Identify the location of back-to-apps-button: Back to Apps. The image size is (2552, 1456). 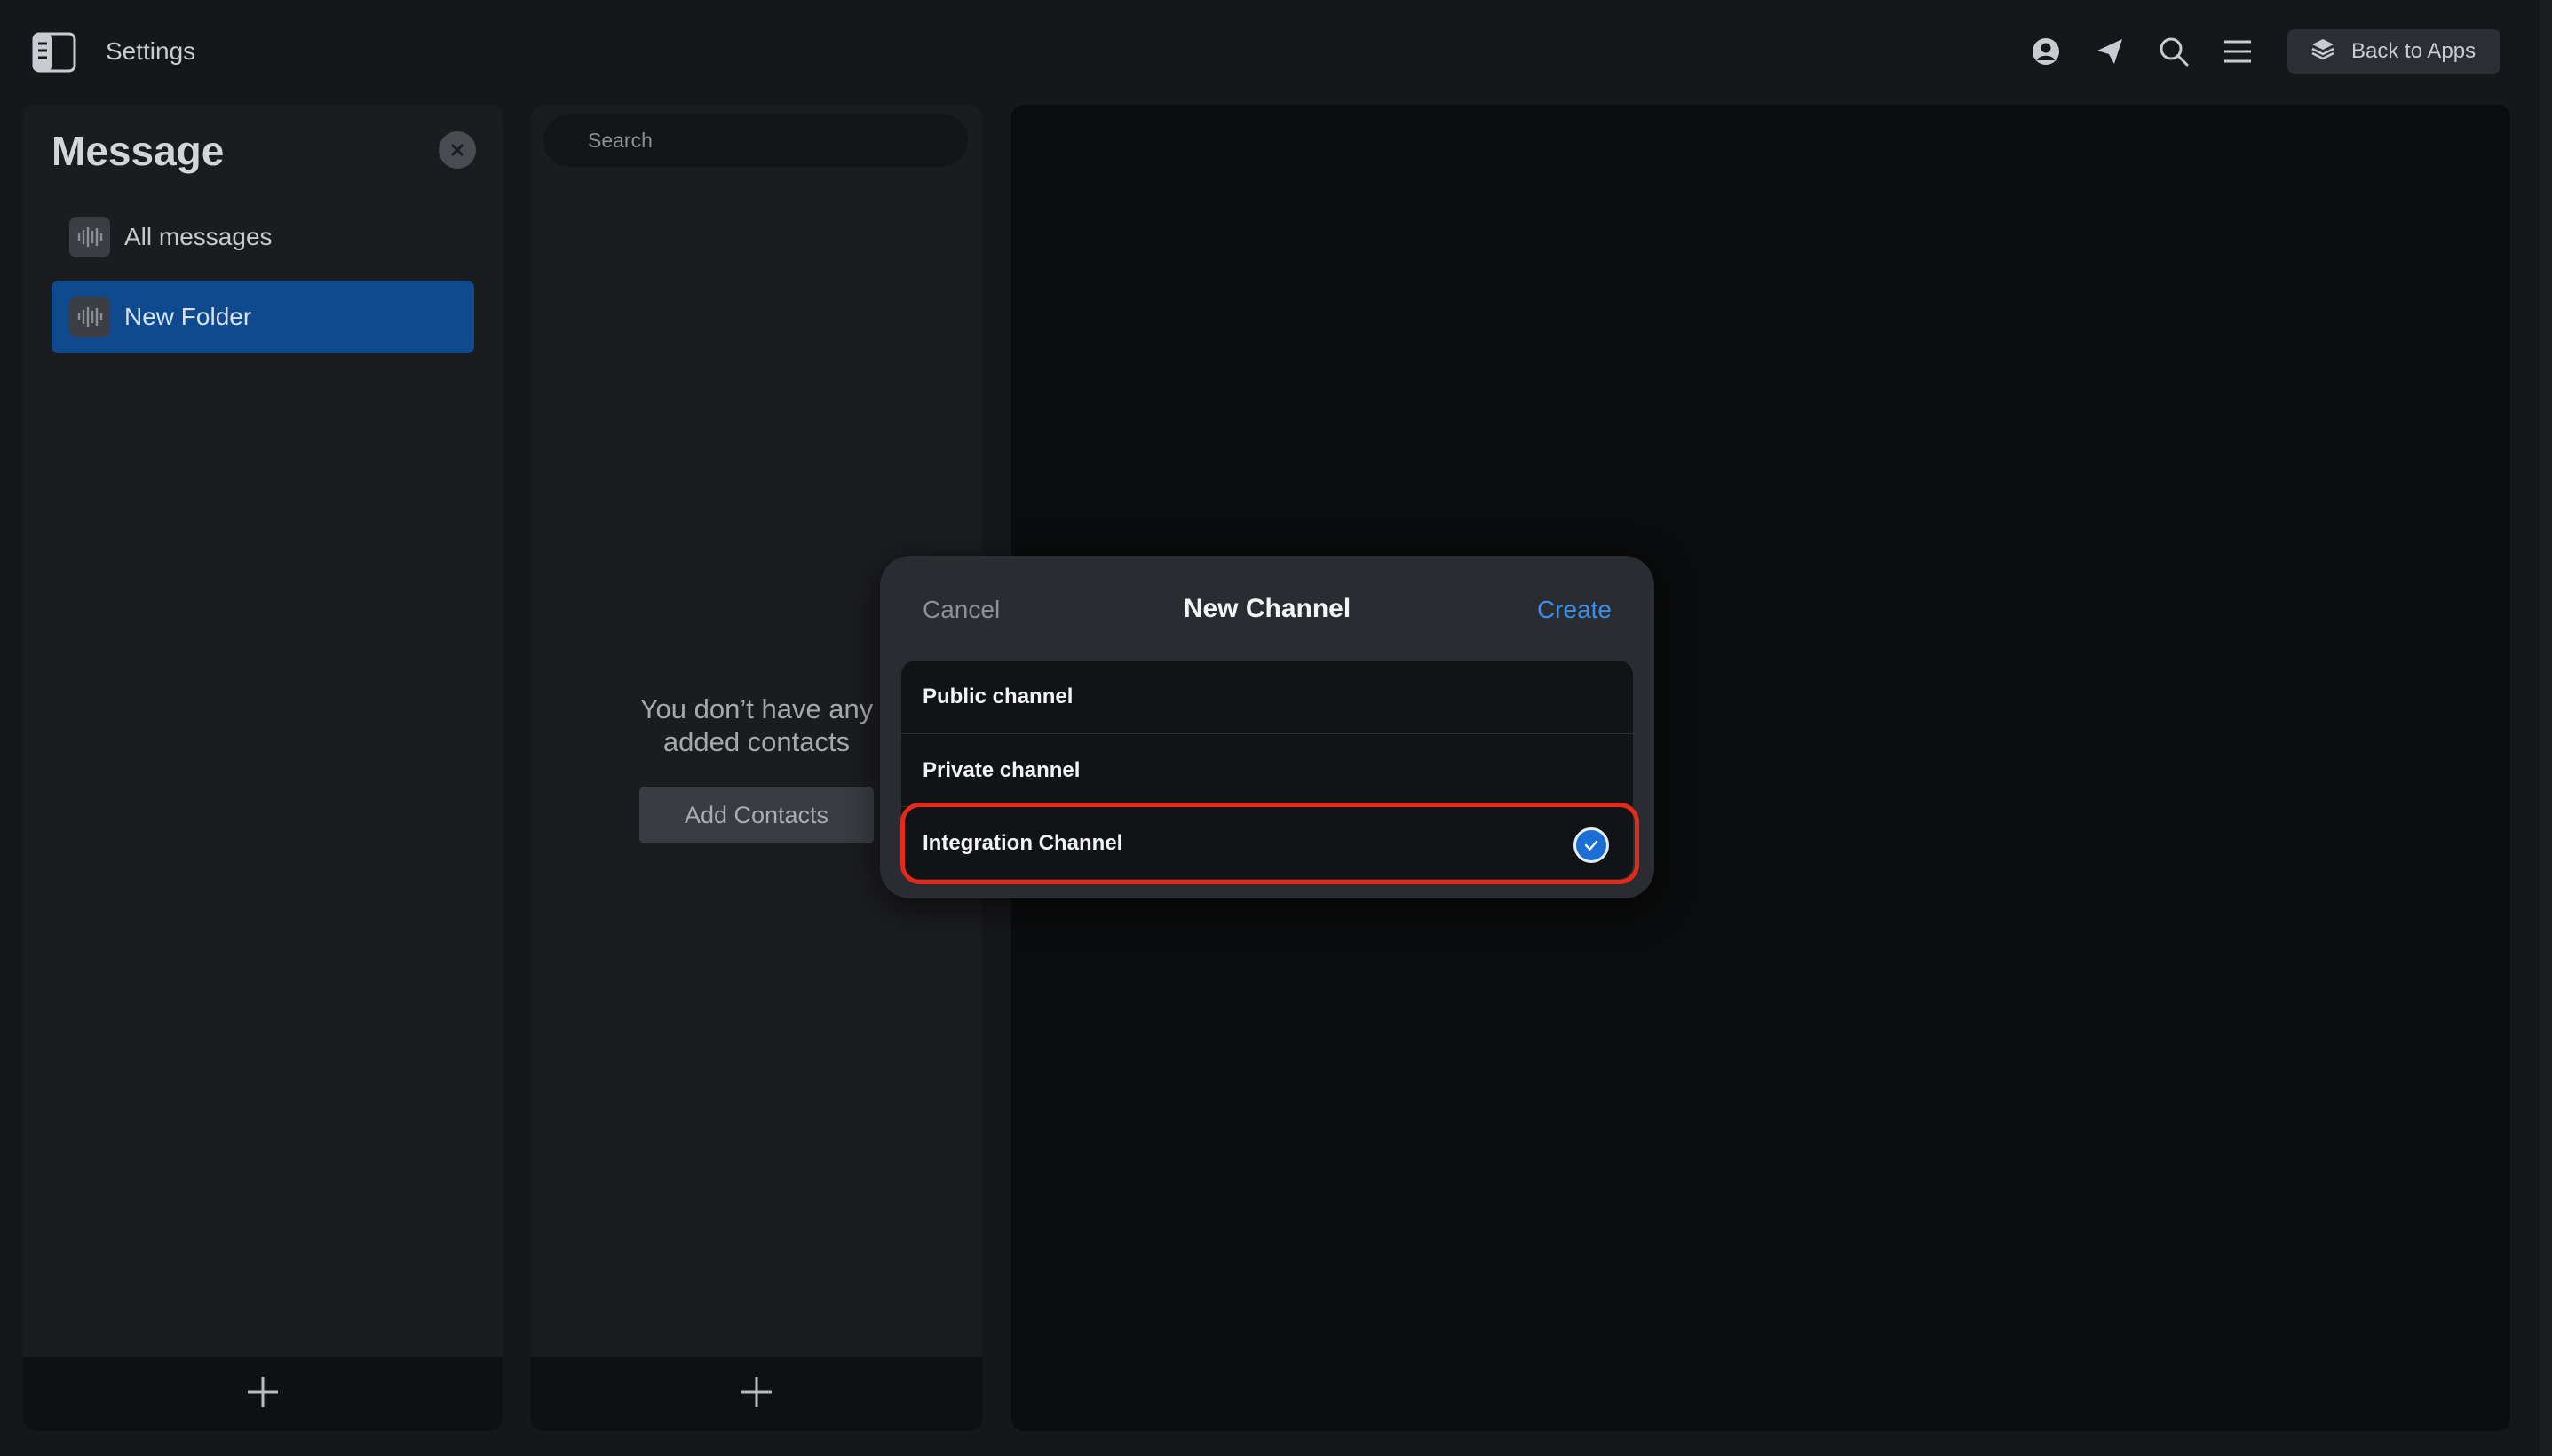
(2393, 51).